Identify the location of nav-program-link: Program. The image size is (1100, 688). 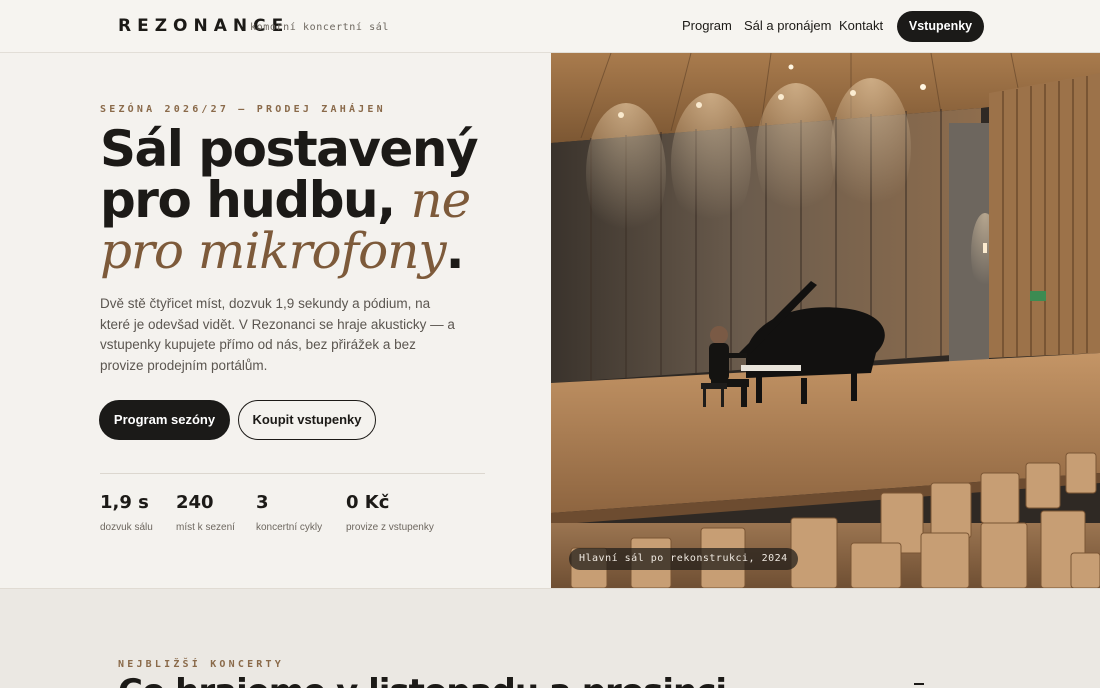
(707, 25).